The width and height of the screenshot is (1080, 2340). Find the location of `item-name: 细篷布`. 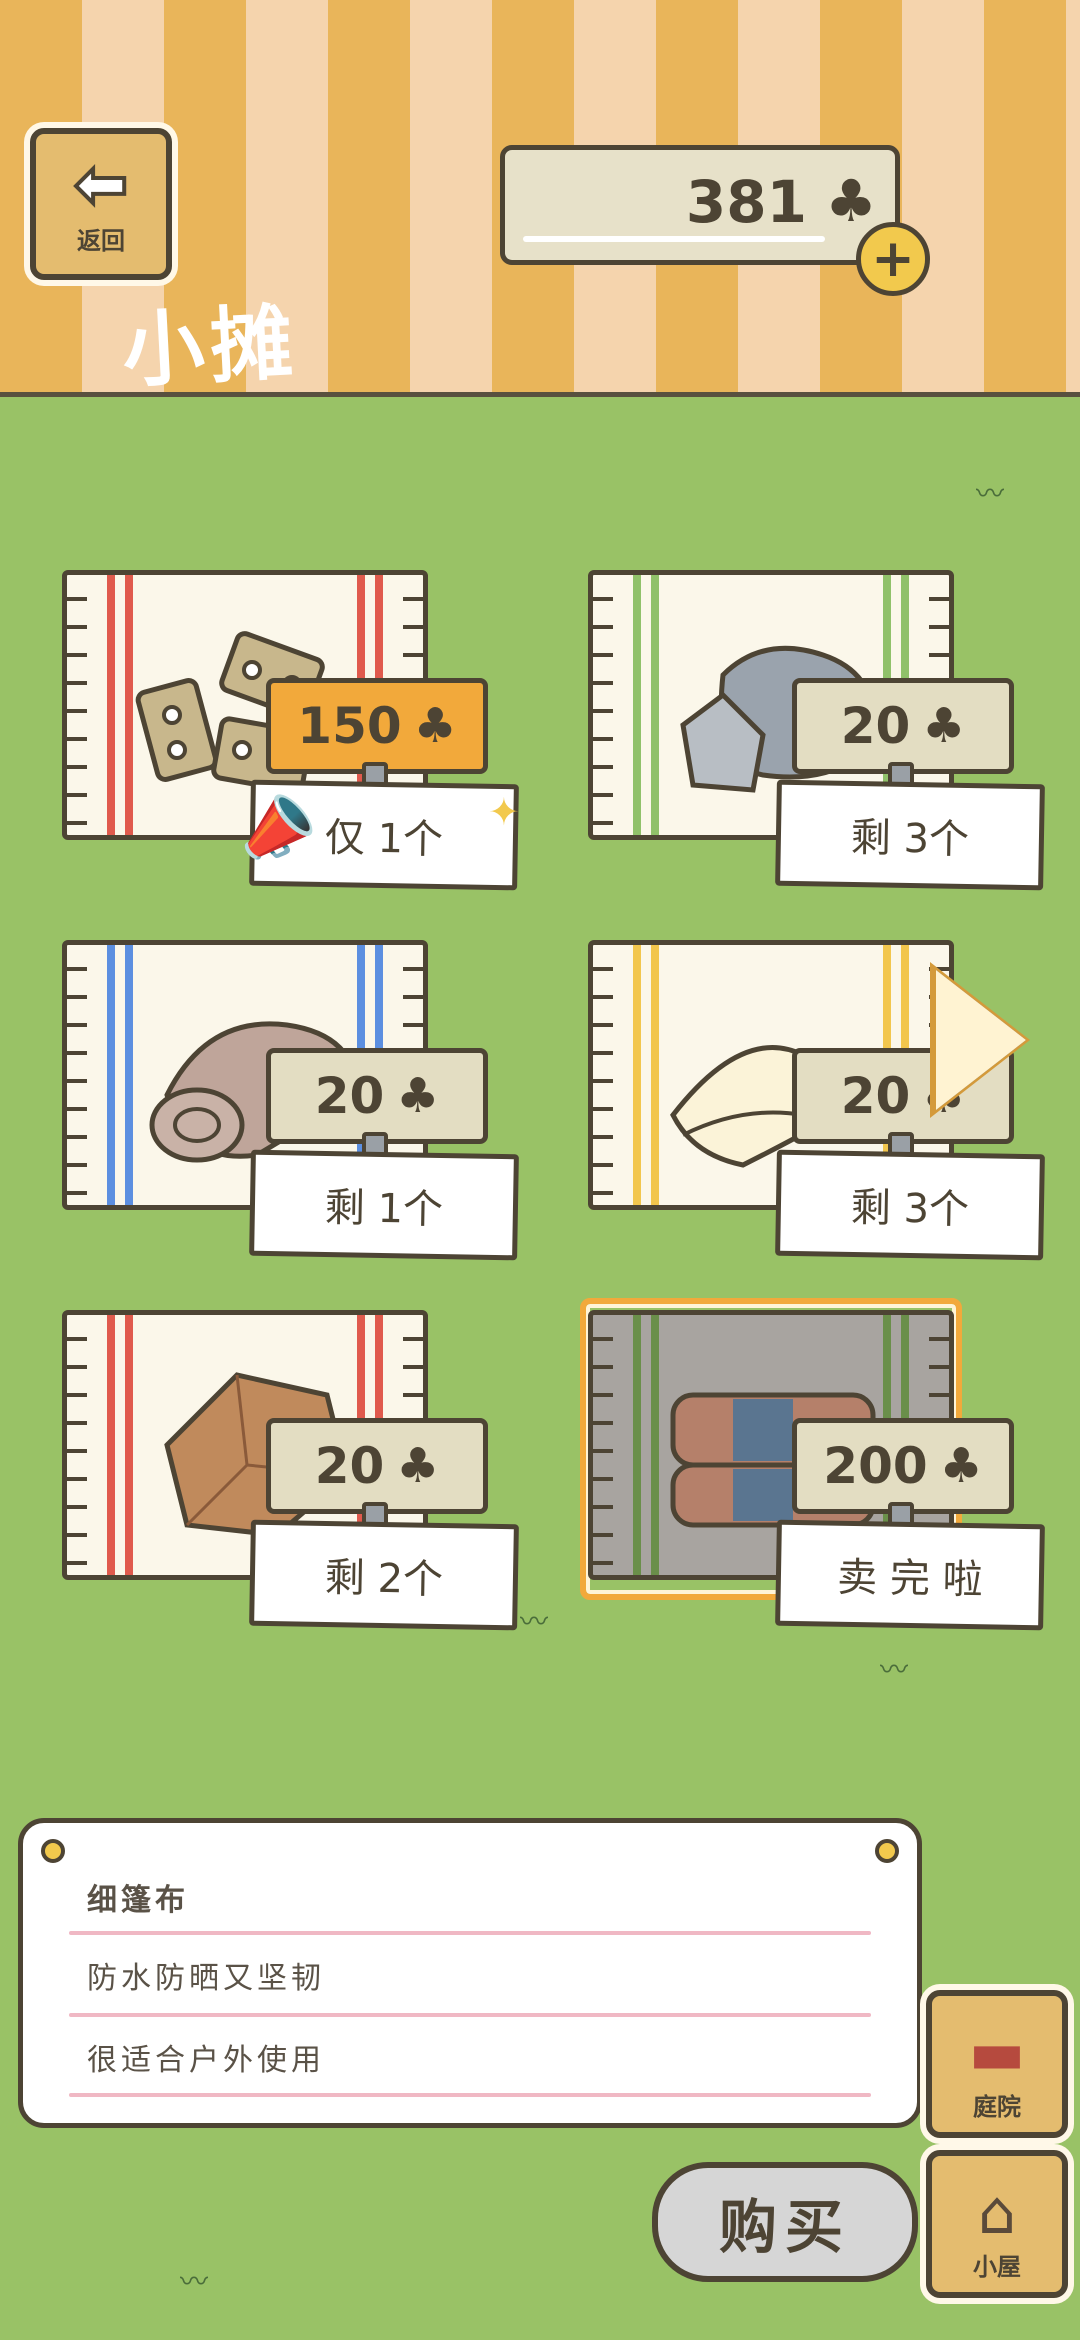

item-name: 细篷布 is located at coordinates (138, 1900).